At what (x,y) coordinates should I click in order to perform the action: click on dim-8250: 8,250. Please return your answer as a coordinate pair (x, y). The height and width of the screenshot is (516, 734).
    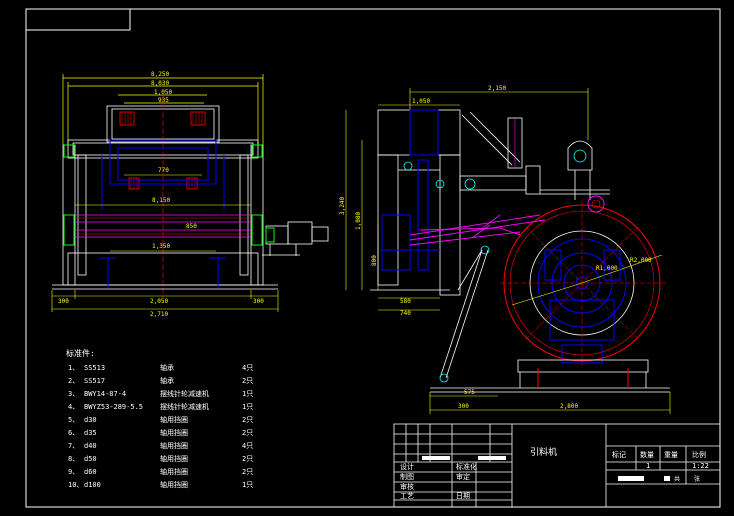
    Looking at the image, I should click on (160, 74).